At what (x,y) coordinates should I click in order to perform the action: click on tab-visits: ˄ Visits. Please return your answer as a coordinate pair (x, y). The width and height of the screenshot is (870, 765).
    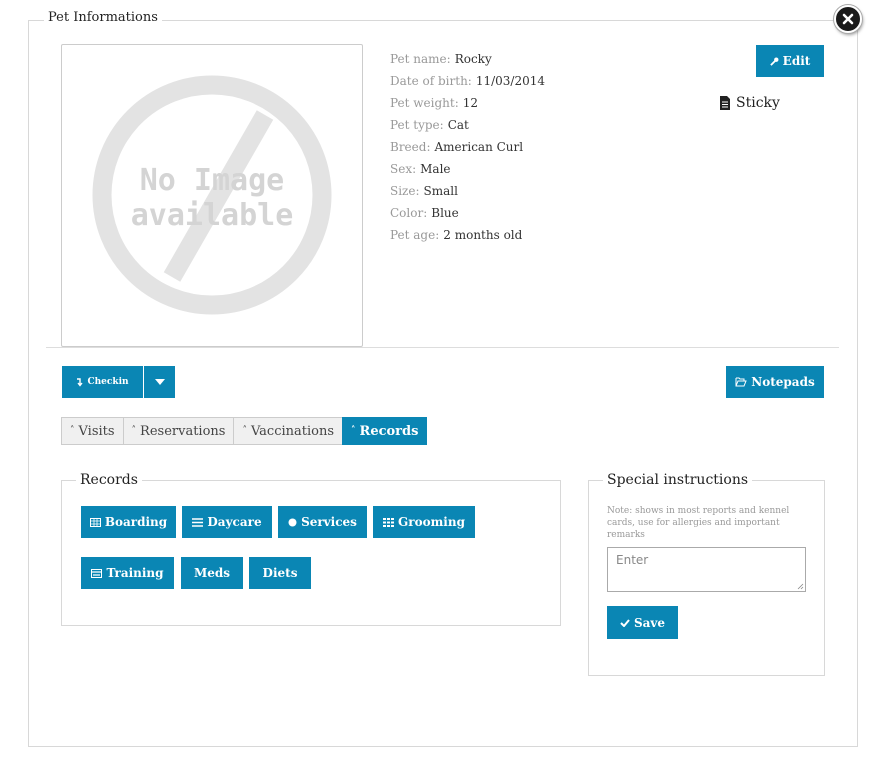
    Looking at the image, I should click on (92, 431).